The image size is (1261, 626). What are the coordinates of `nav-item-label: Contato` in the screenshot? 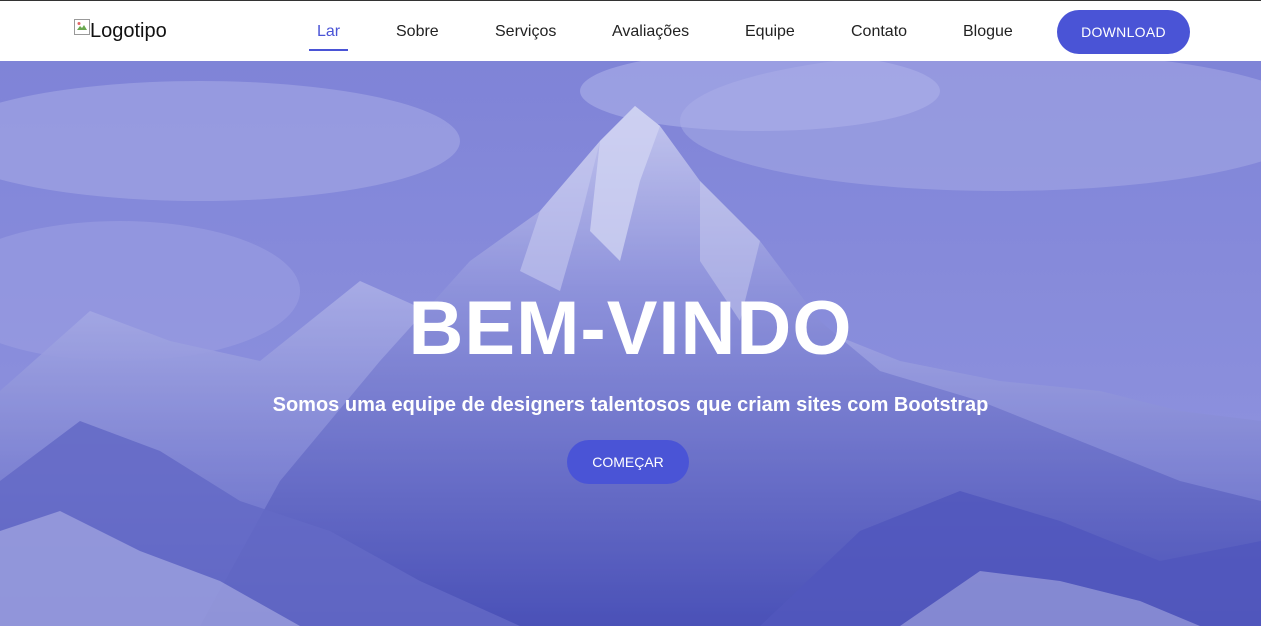 It's located at (879, 31).